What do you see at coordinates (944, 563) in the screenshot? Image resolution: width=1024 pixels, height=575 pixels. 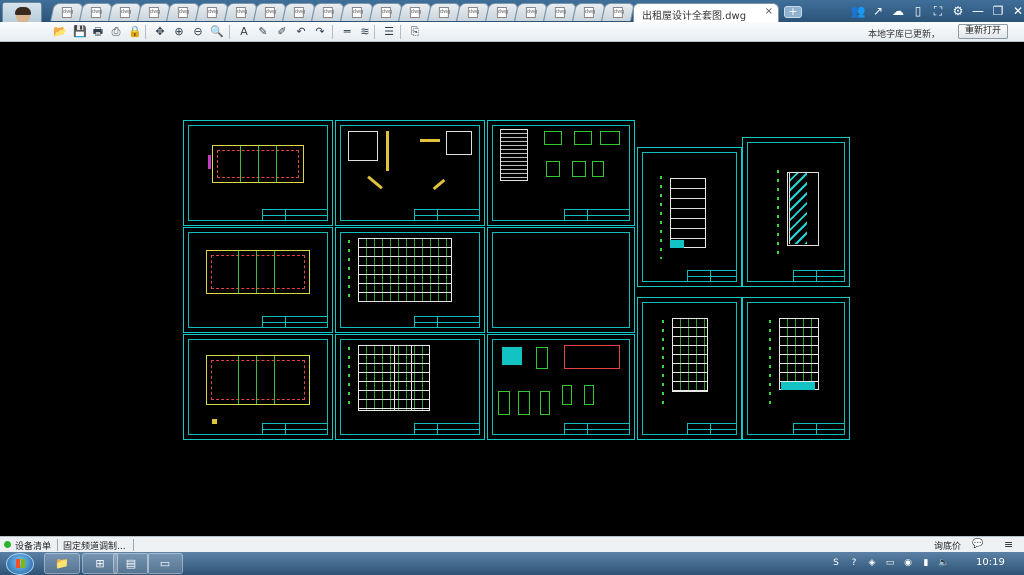 I see `volume-icon: 🔈` at bounding box center [944, 563].